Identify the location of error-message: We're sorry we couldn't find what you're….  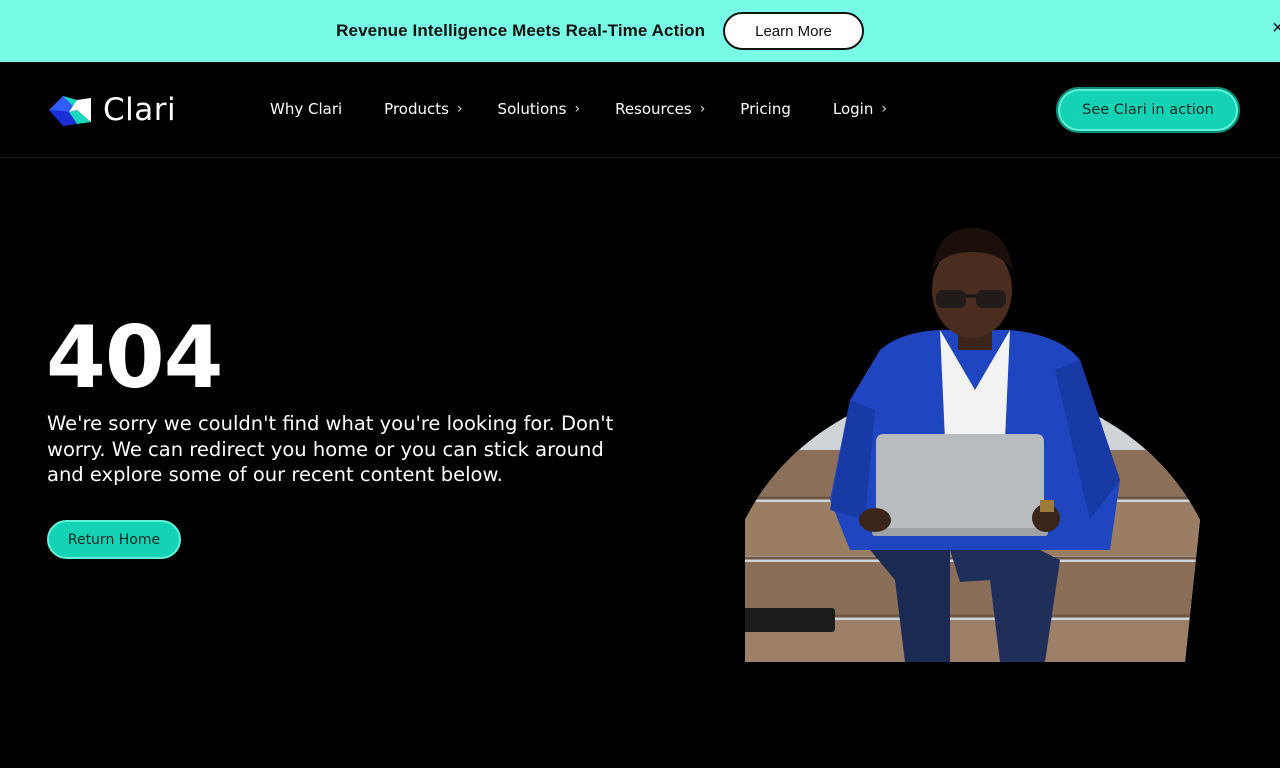
(330, 449).